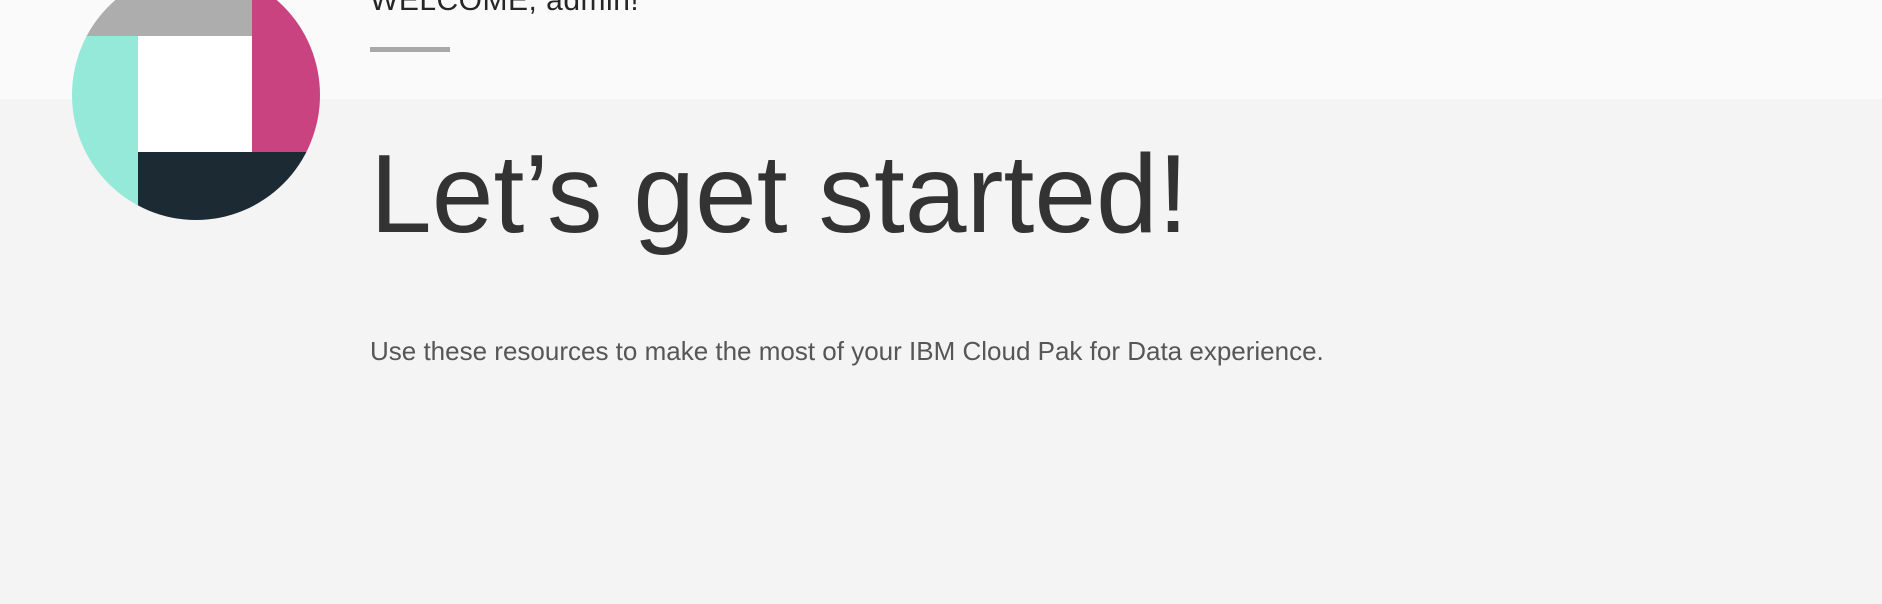  I want to click on welcome-greeting: WELCOME, admin!, so click(505, 8).